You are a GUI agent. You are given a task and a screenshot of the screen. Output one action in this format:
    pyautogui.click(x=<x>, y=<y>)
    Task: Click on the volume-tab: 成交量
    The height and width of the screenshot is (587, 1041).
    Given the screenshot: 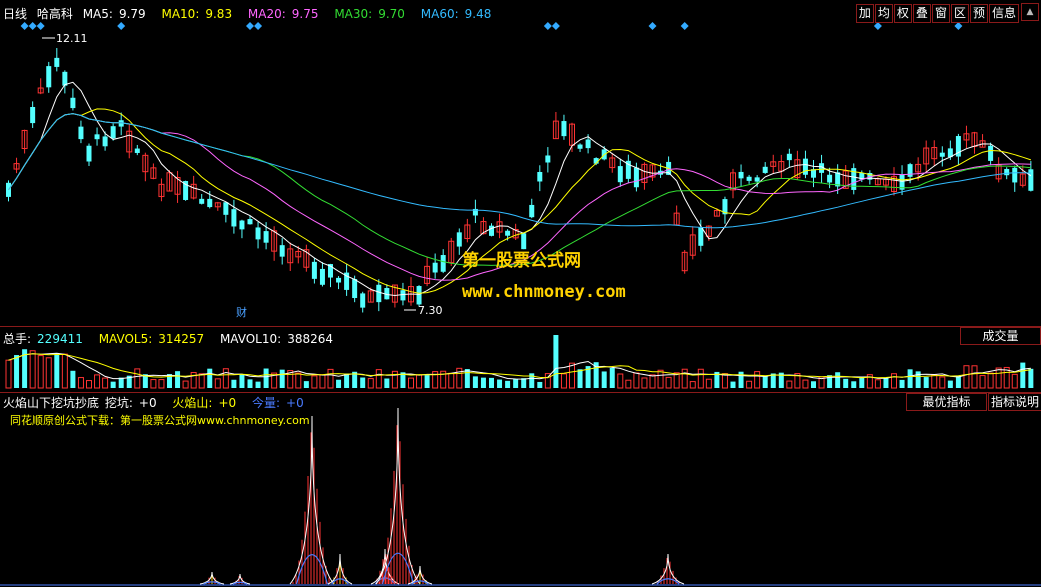 What is the action you would take?
    pyautogui.click(x=1000, y=336)
    